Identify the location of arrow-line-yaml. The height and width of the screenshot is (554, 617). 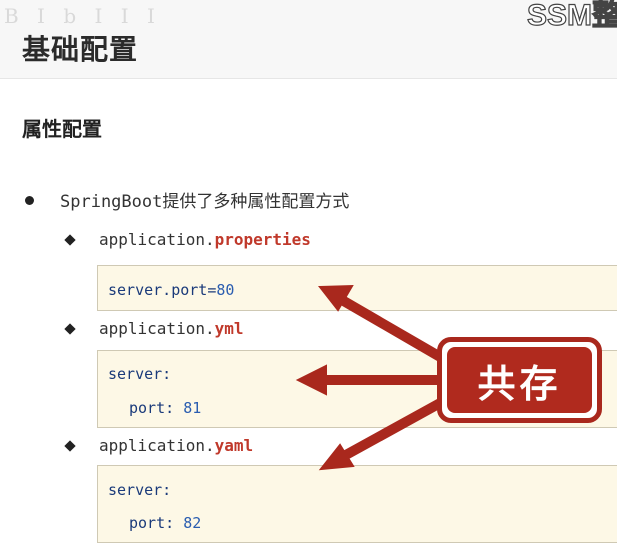
(393, 429).